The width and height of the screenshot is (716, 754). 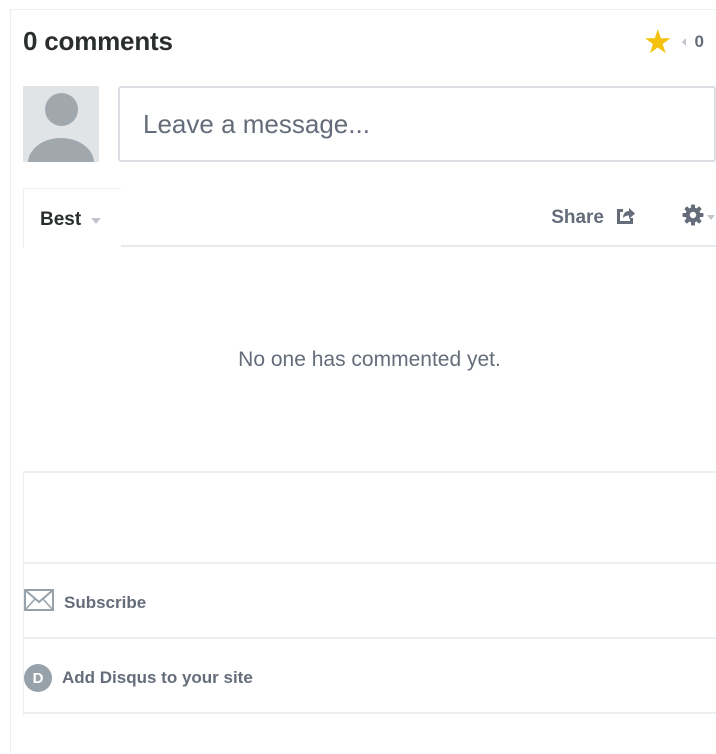 What do you see at coordinates (369, 218) in the screenshot?
I see `comments-nav: Best Share` at bounding box center [369, 218].